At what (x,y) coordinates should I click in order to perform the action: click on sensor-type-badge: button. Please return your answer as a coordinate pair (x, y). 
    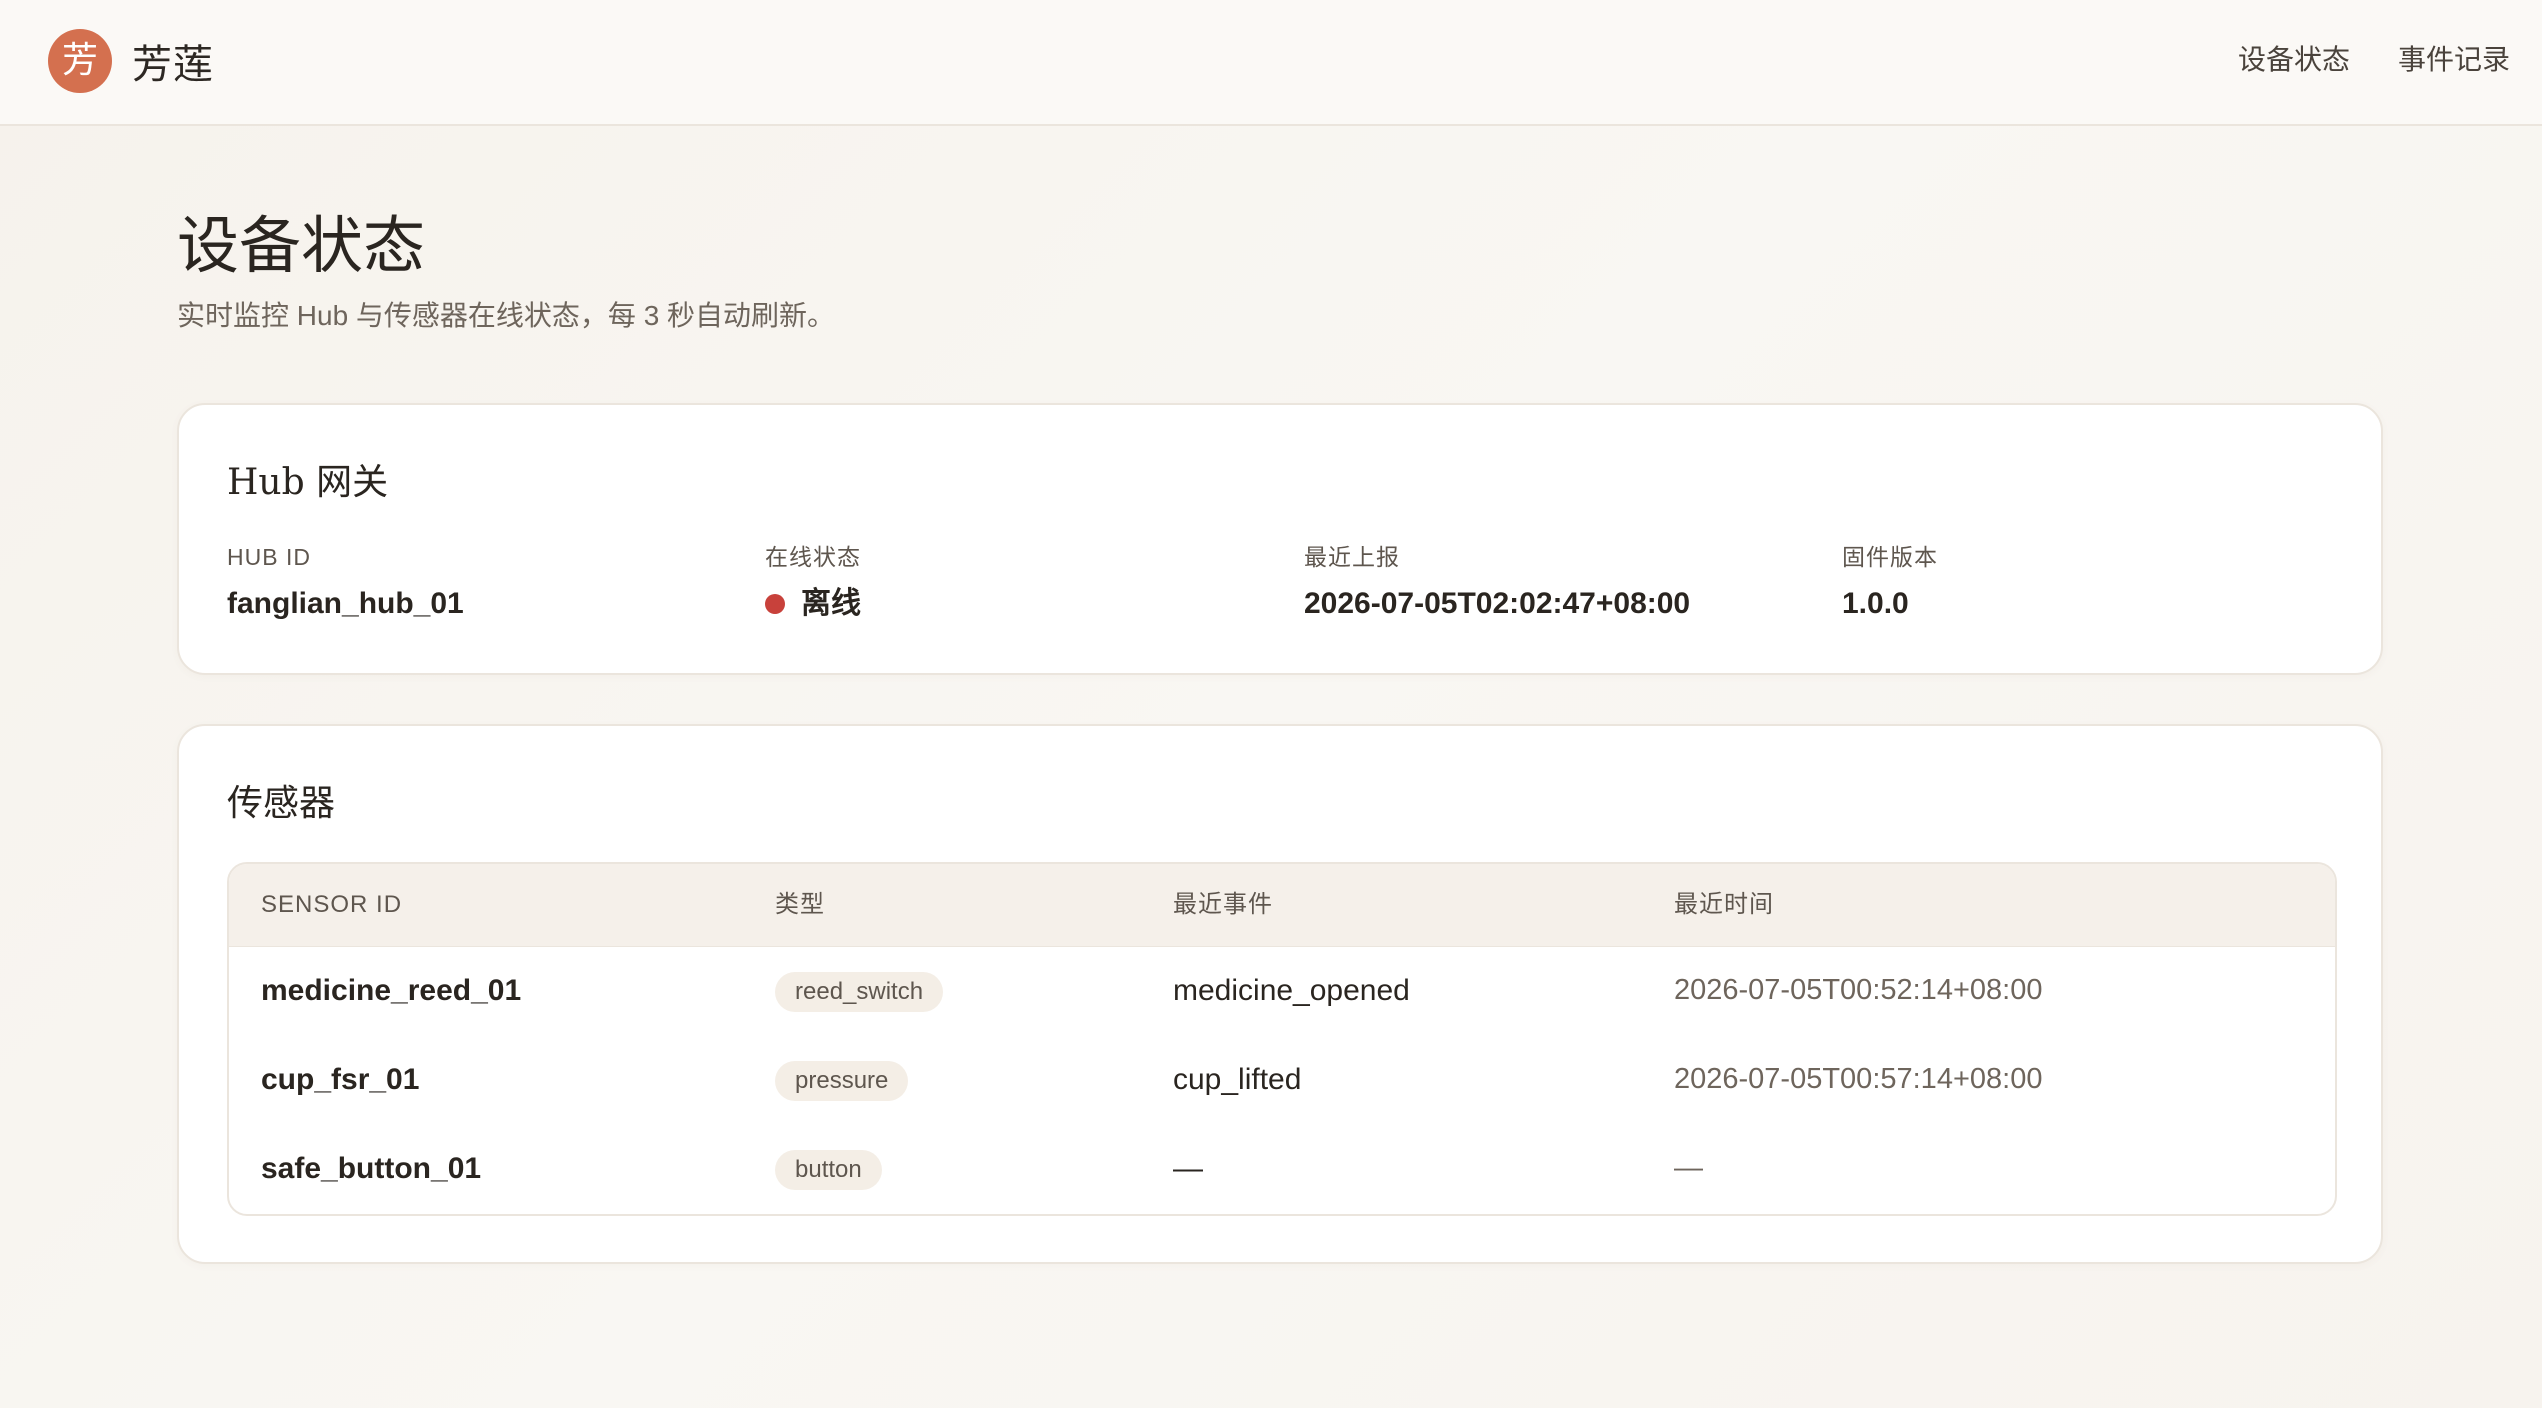
    Looking at the image, I should click on (828, 1170).